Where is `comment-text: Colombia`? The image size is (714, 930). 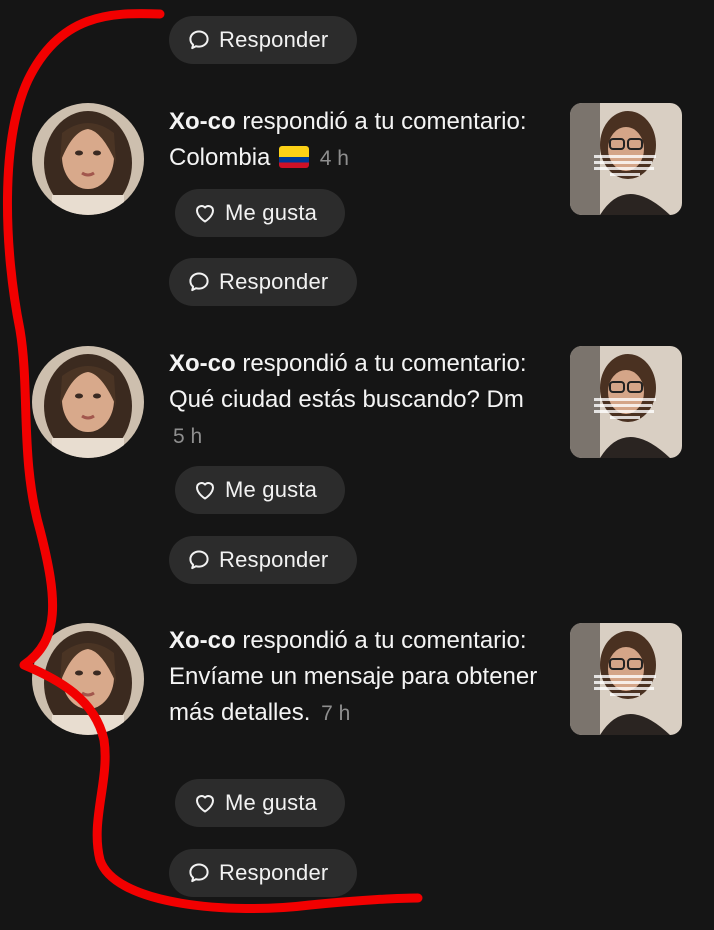 comment-text: Colombia is located at coordinates (220, 157).